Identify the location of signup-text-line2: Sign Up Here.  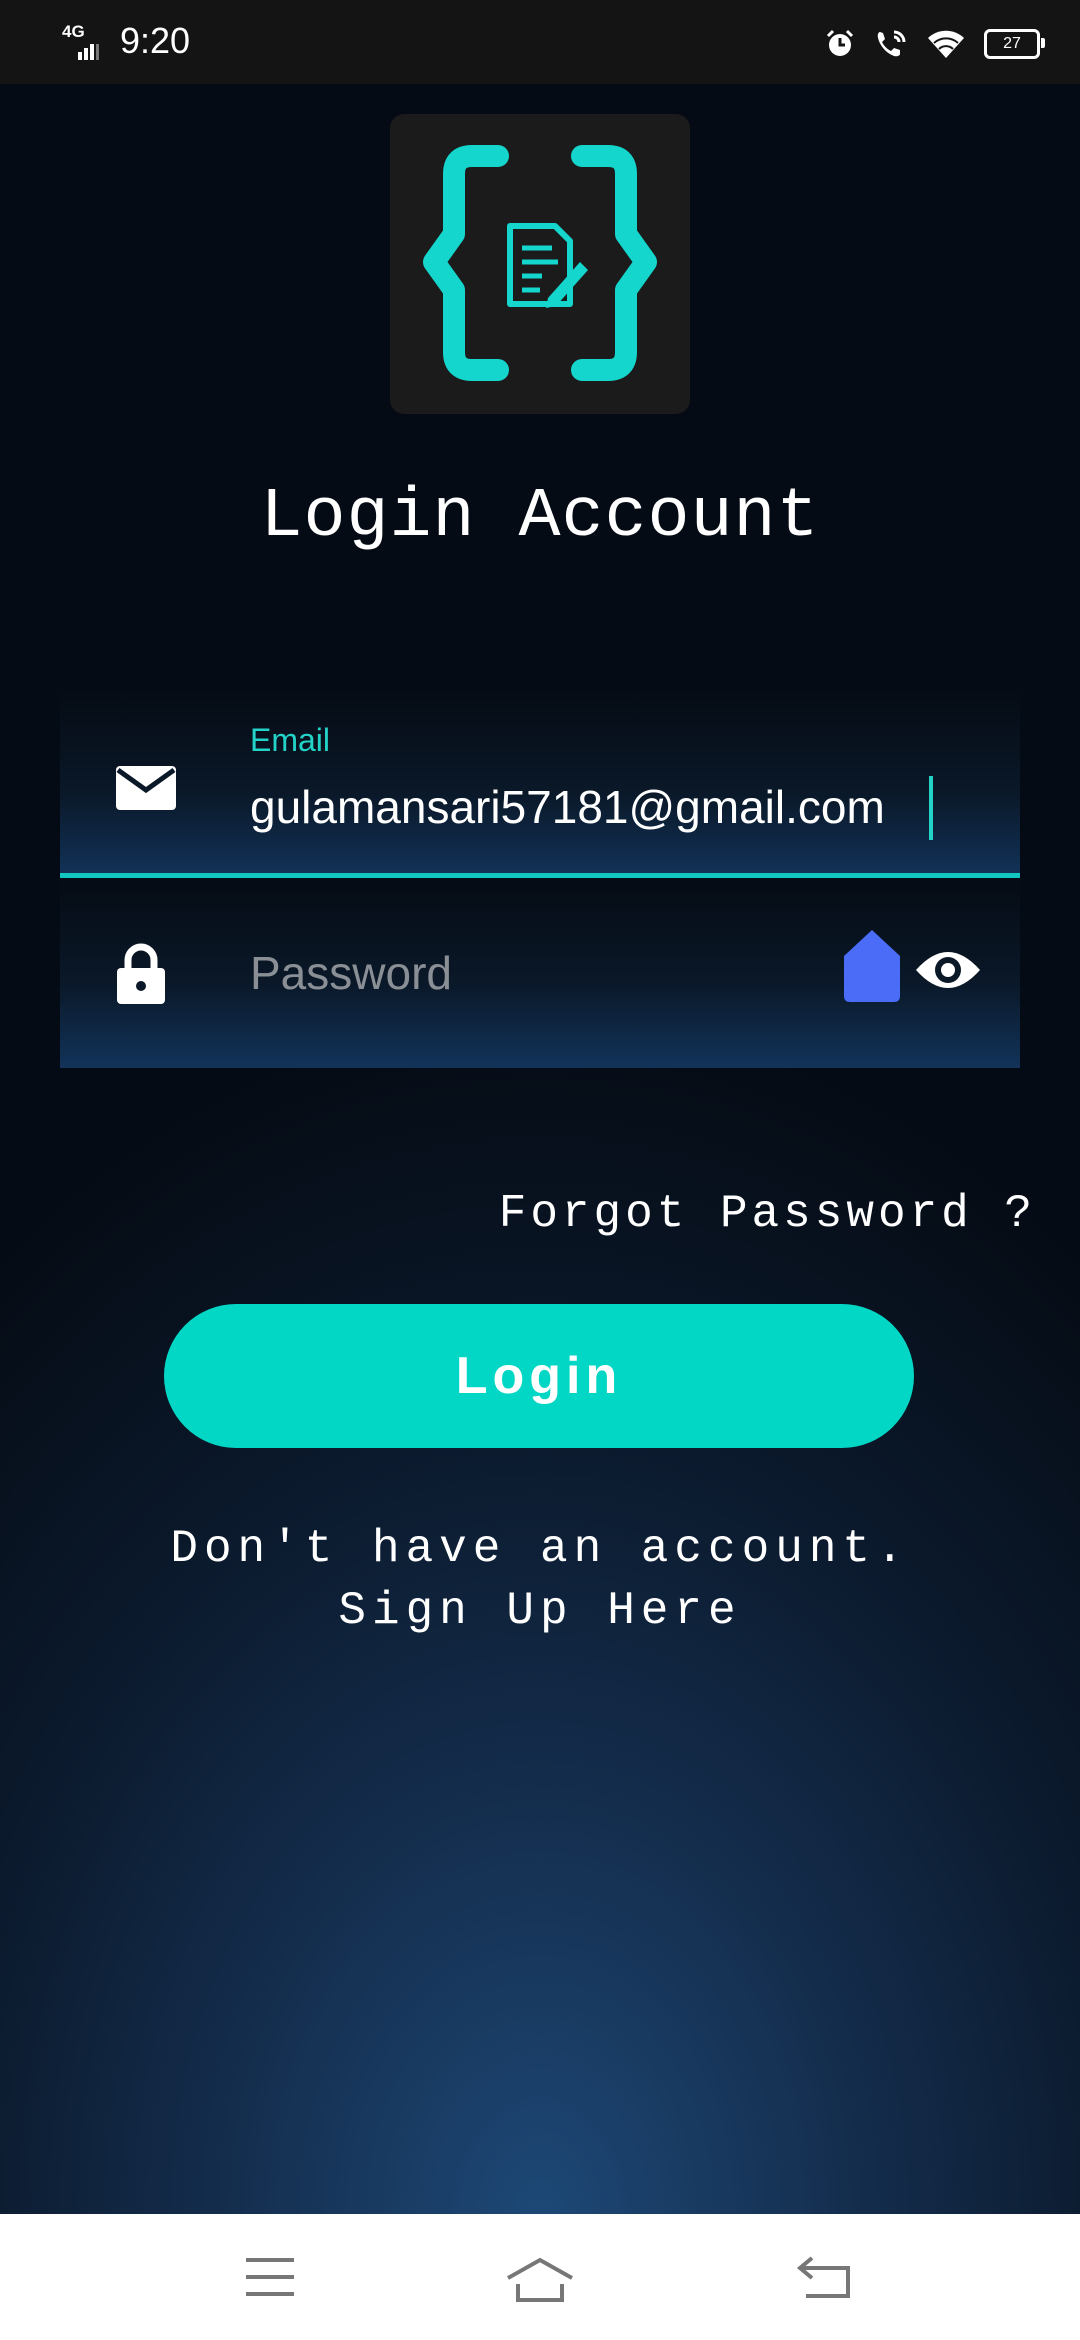
(540, 1611).